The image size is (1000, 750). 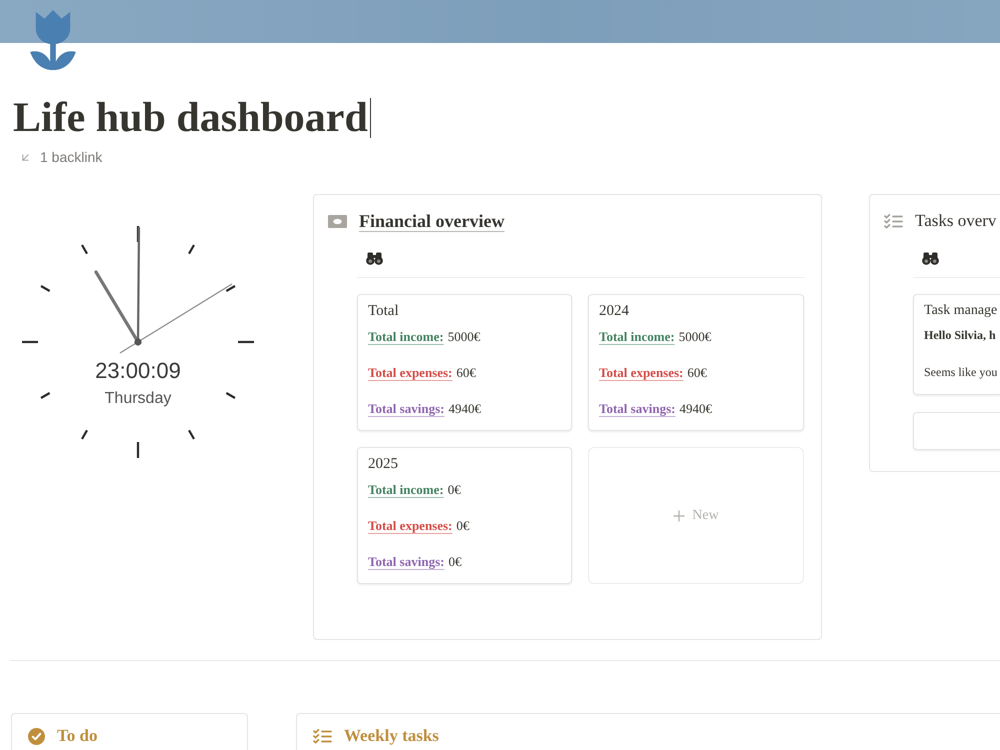 What do you see at coordinates (36, 736) in the screenshot?
I see `check-circle-icon` at bounding box center [36, 736].